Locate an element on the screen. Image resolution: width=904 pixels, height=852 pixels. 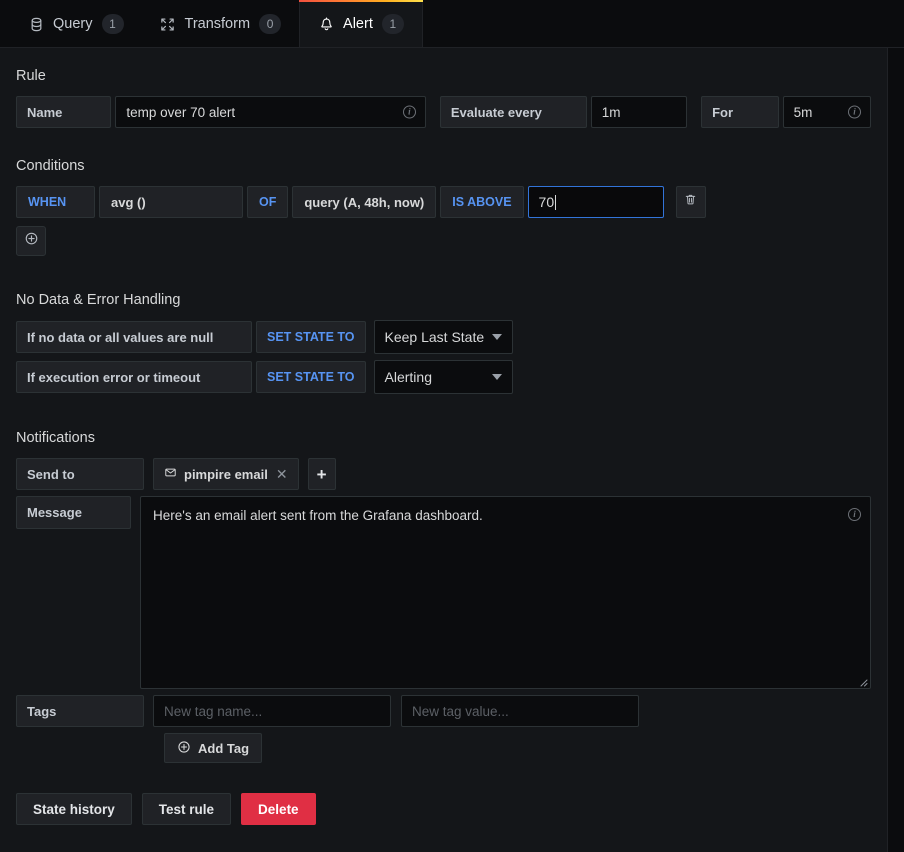
condition-threshold-value: 70 is located at coordinates (546, 202).